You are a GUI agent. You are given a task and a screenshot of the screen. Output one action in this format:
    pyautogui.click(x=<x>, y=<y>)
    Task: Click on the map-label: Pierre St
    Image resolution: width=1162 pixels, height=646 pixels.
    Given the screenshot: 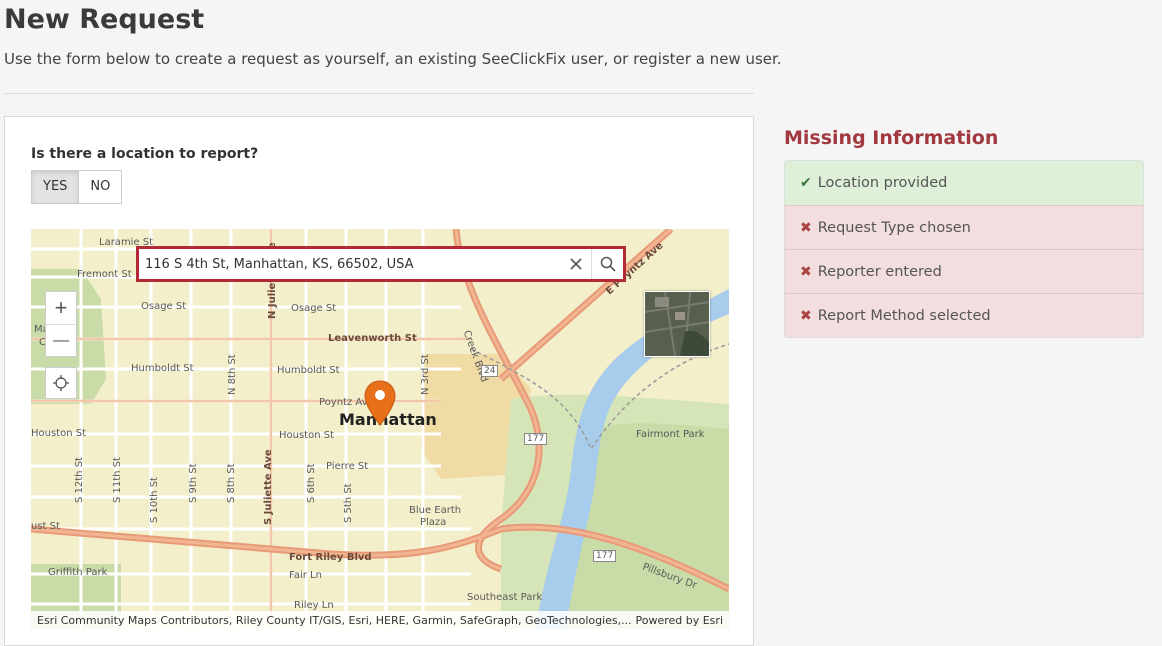 What is the action you would take?
    pyautogui.click(x=347, y=466)
    